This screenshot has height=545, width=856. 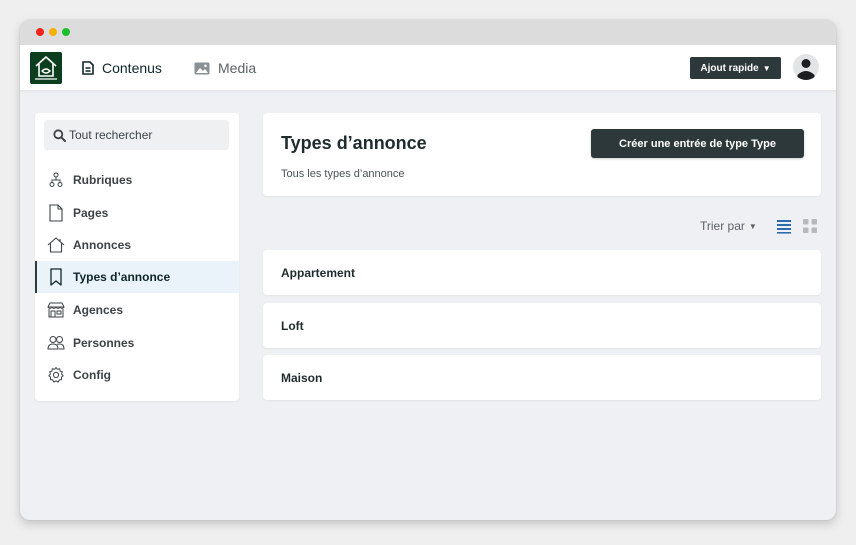 I want to click on list-item: Loft, so click(x=542, y=325).